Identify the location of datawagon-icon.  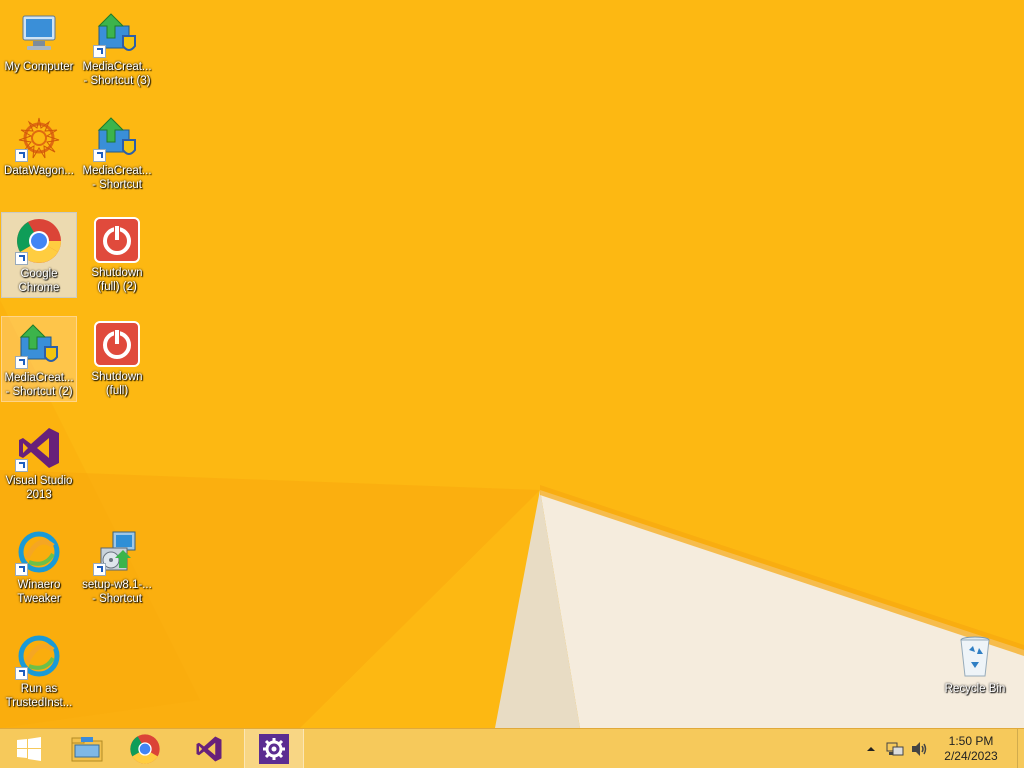
(39, 138).